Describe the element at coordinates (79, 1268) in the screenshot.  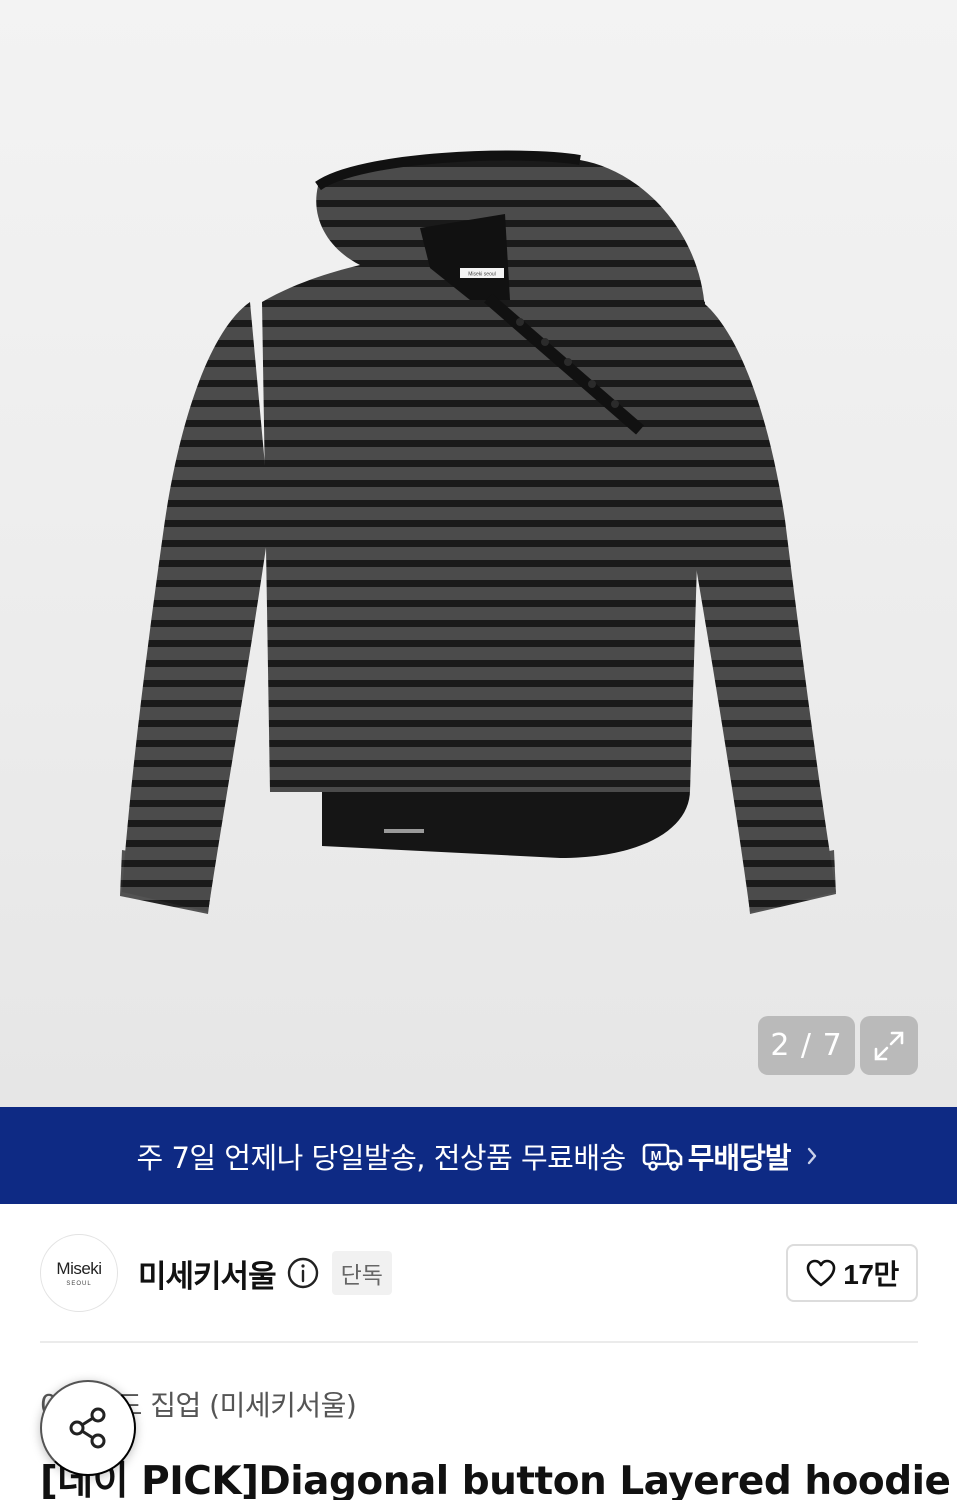
I see `brand-logo-text: Miseki` at that location.